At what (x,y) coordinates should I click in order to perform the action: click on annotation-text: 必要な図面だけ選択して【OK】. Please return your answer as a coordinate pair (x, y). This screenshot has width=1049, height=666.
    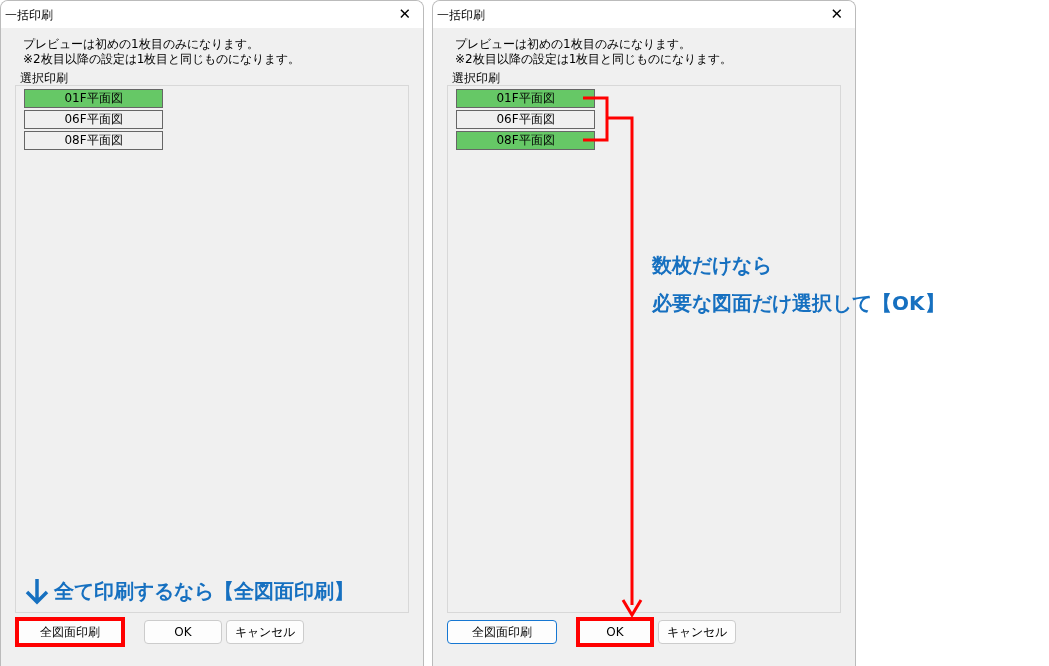
    Looking at the image, I should click on (798, 303).